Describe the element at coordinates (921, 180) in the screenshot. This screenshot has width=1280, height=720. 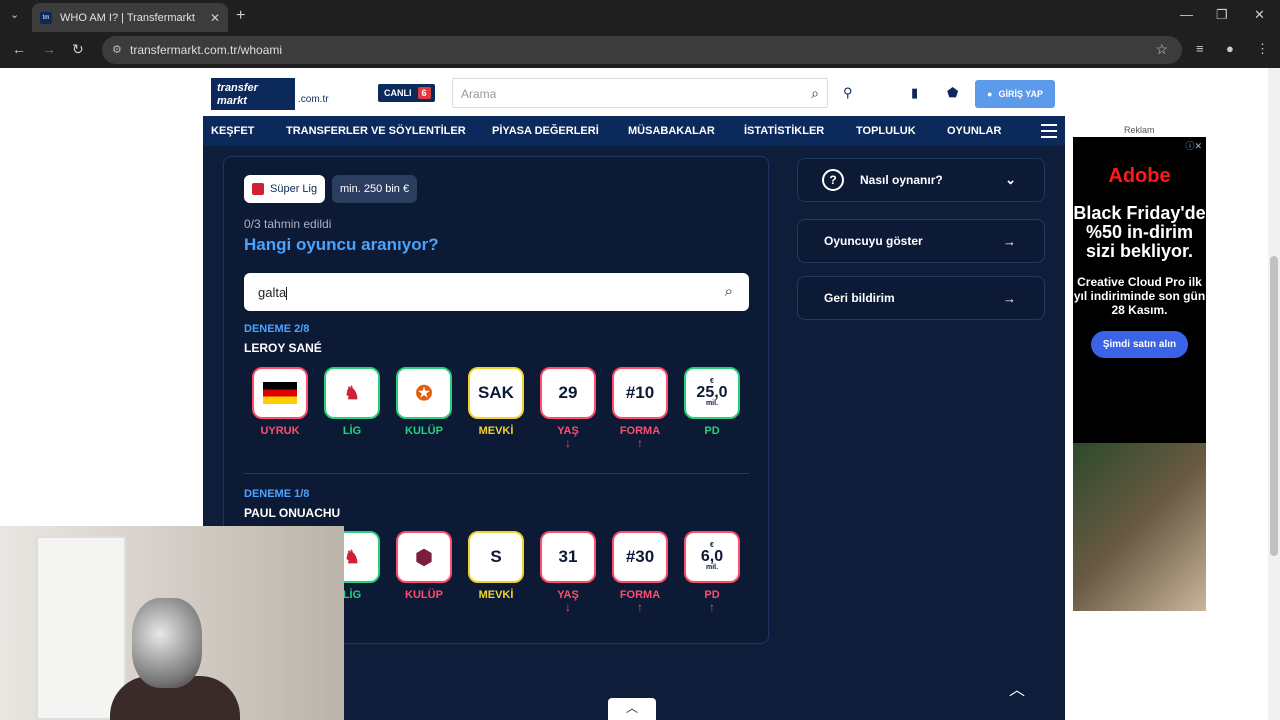
I see `how-to-play-button: ? Nasıl oynanır? ⌄` at that location.